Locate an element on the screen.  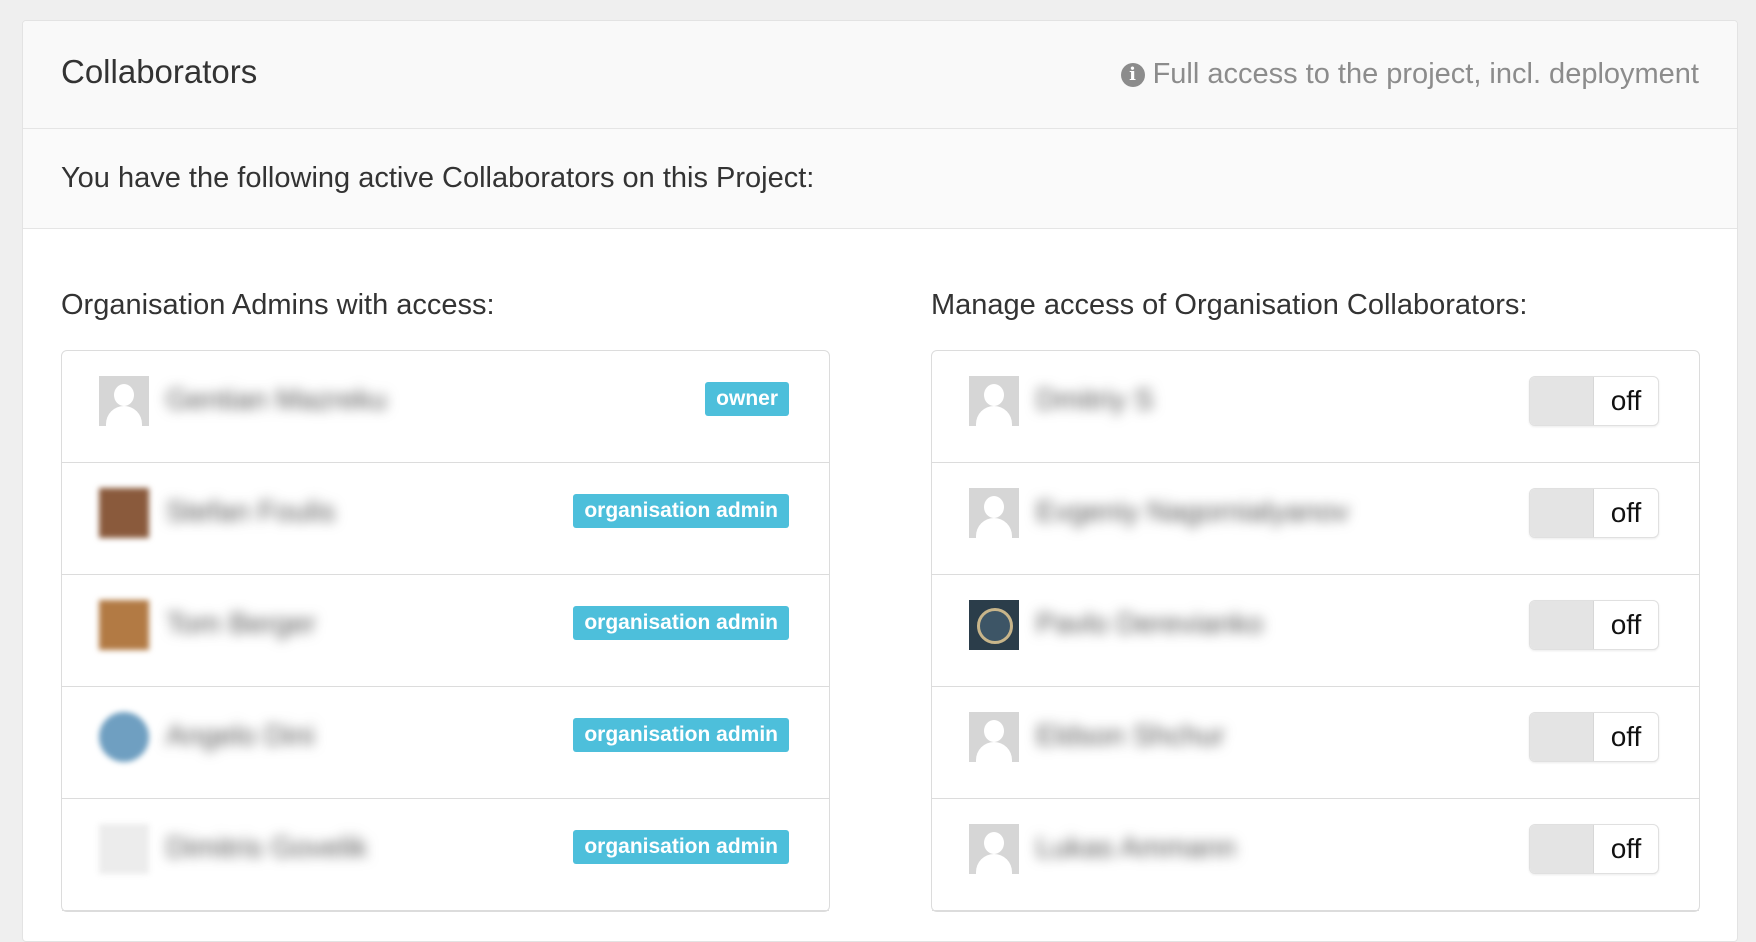
admin-name: Gentian Mazreku is located at coordinates (276, 400).